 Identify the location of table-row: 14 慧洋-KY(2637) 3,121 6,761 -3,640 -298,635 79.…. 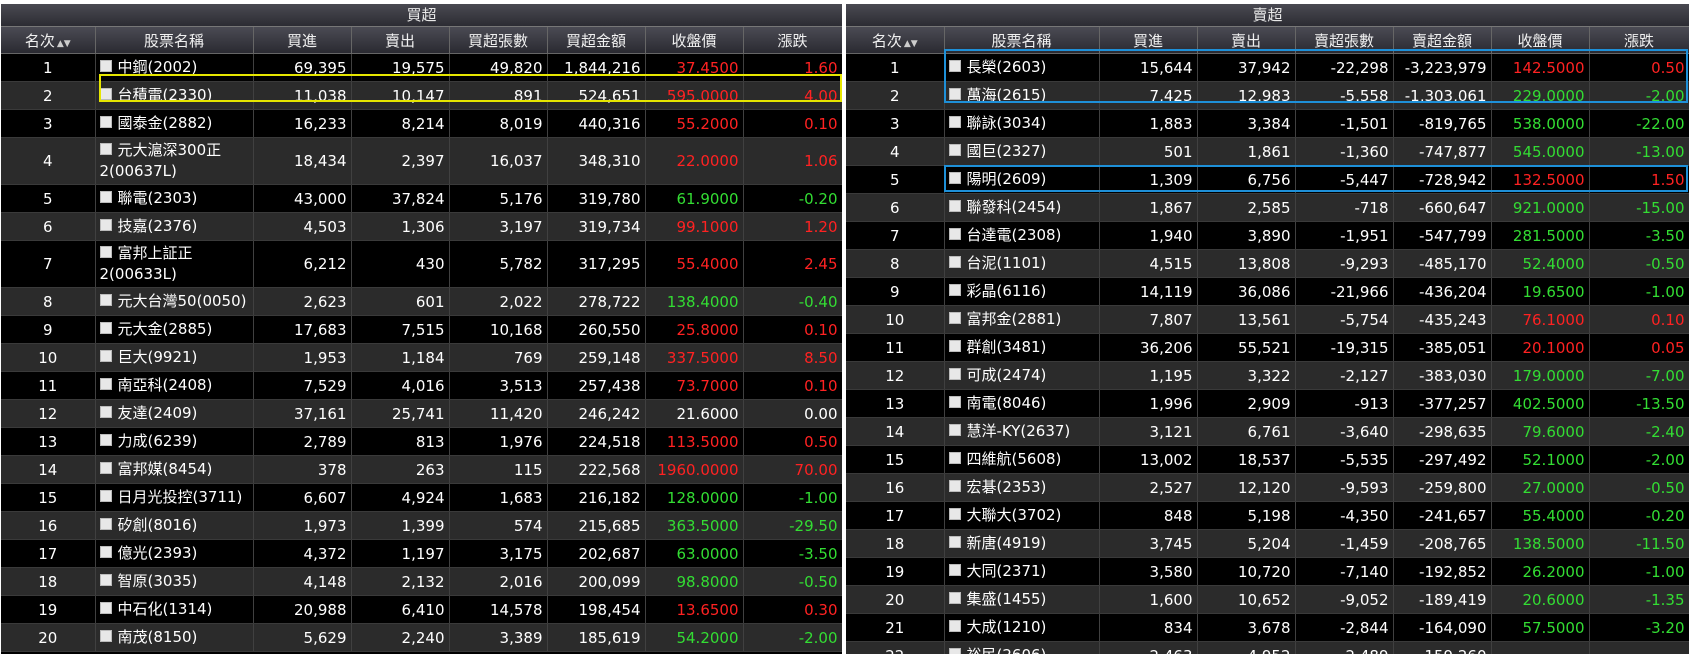
(1267, 431).